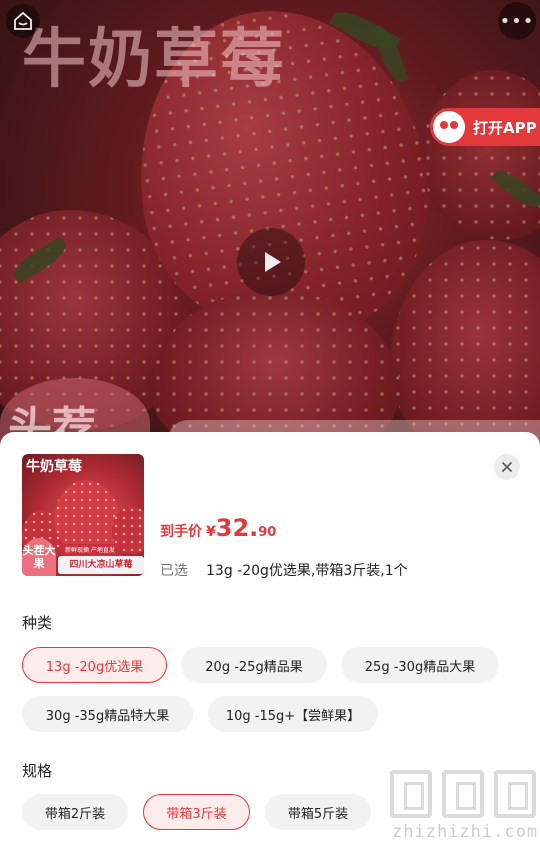 Image resolution: width=540 pixels, height=851 pixels. What do you see at coordinates (101, 565) in the screenshot?
I see `thumbnail-origin-label: 四川大凉山草莓` at bounding box center [101, 565].